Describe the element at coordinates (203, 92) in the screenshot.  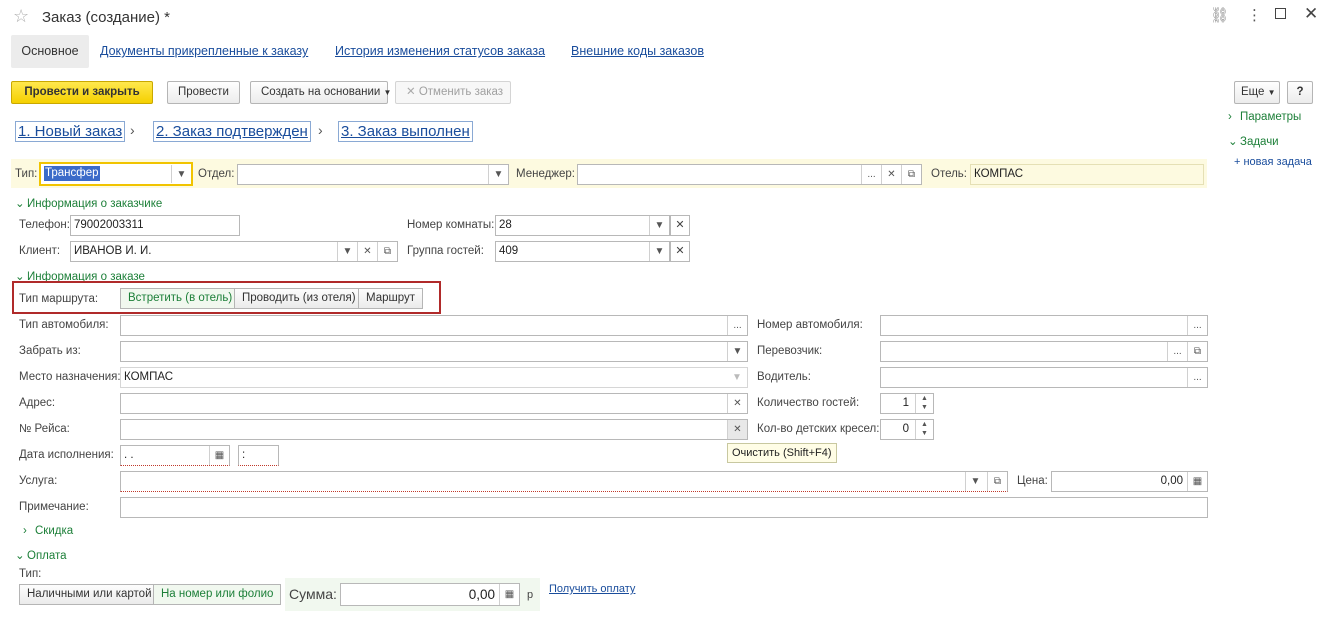
I see `post-button: Провести` at that location.